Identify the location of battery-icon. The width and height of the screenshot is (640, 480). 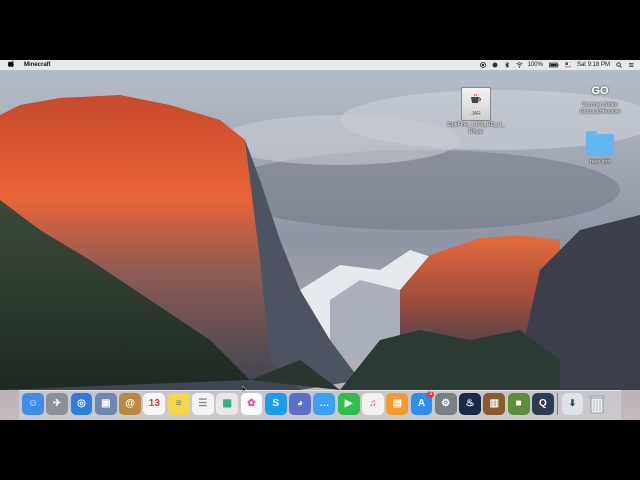
(554, 65).